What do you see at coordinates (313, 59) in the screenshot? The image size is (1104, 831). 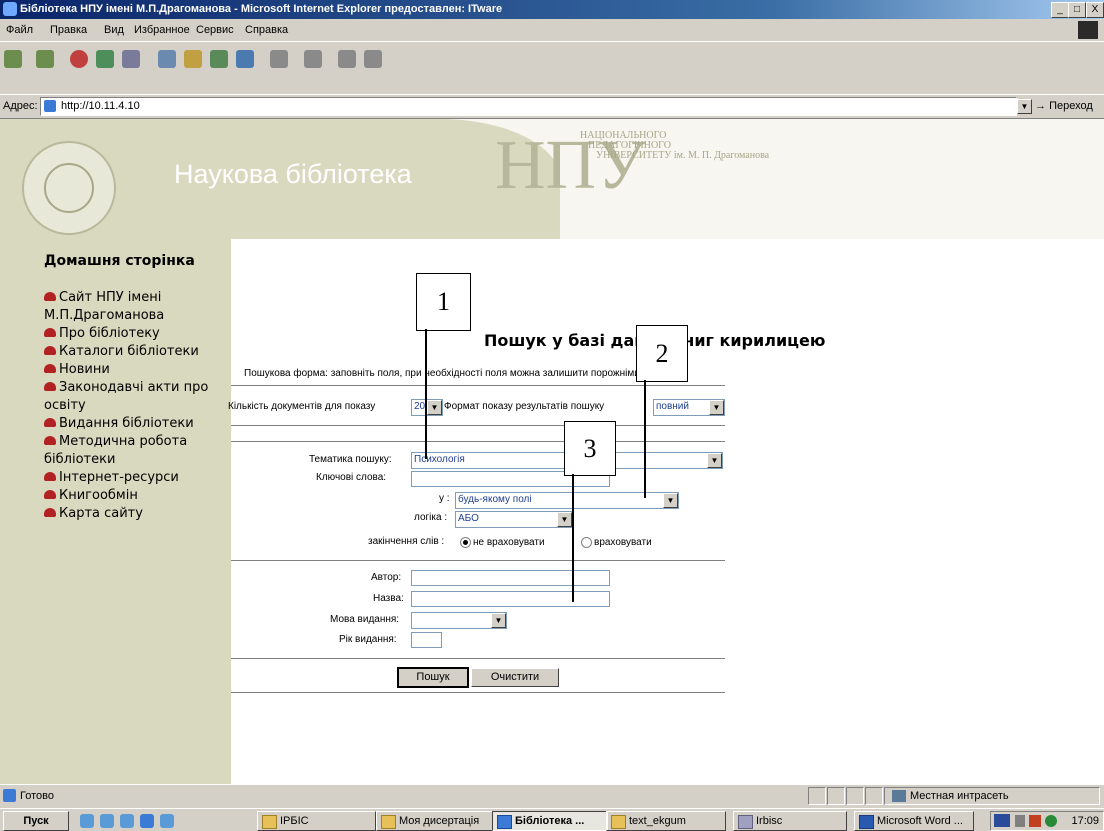 I see `print-icon` at bounding box center [313, 59].